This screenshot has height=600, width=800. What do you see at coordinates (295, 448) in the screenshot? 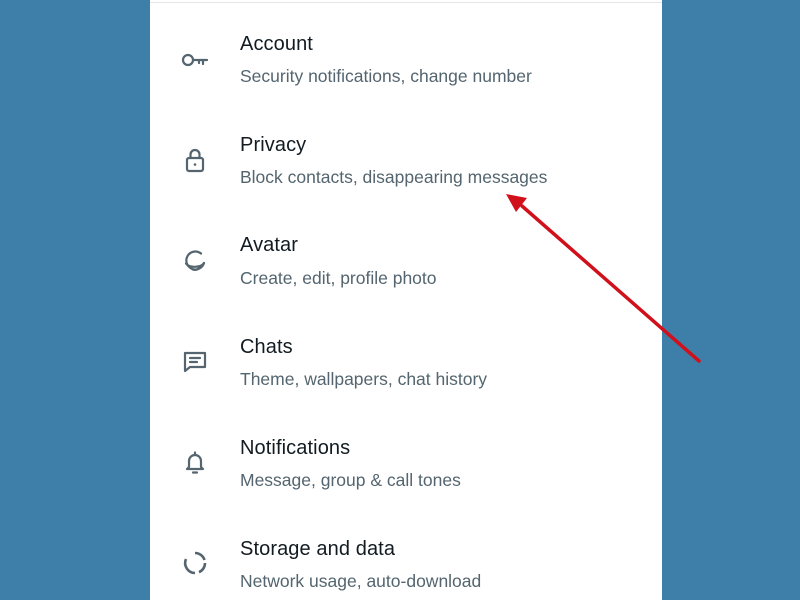
I see `settings-item-title: Notifications` at bounding box center [295, 448].